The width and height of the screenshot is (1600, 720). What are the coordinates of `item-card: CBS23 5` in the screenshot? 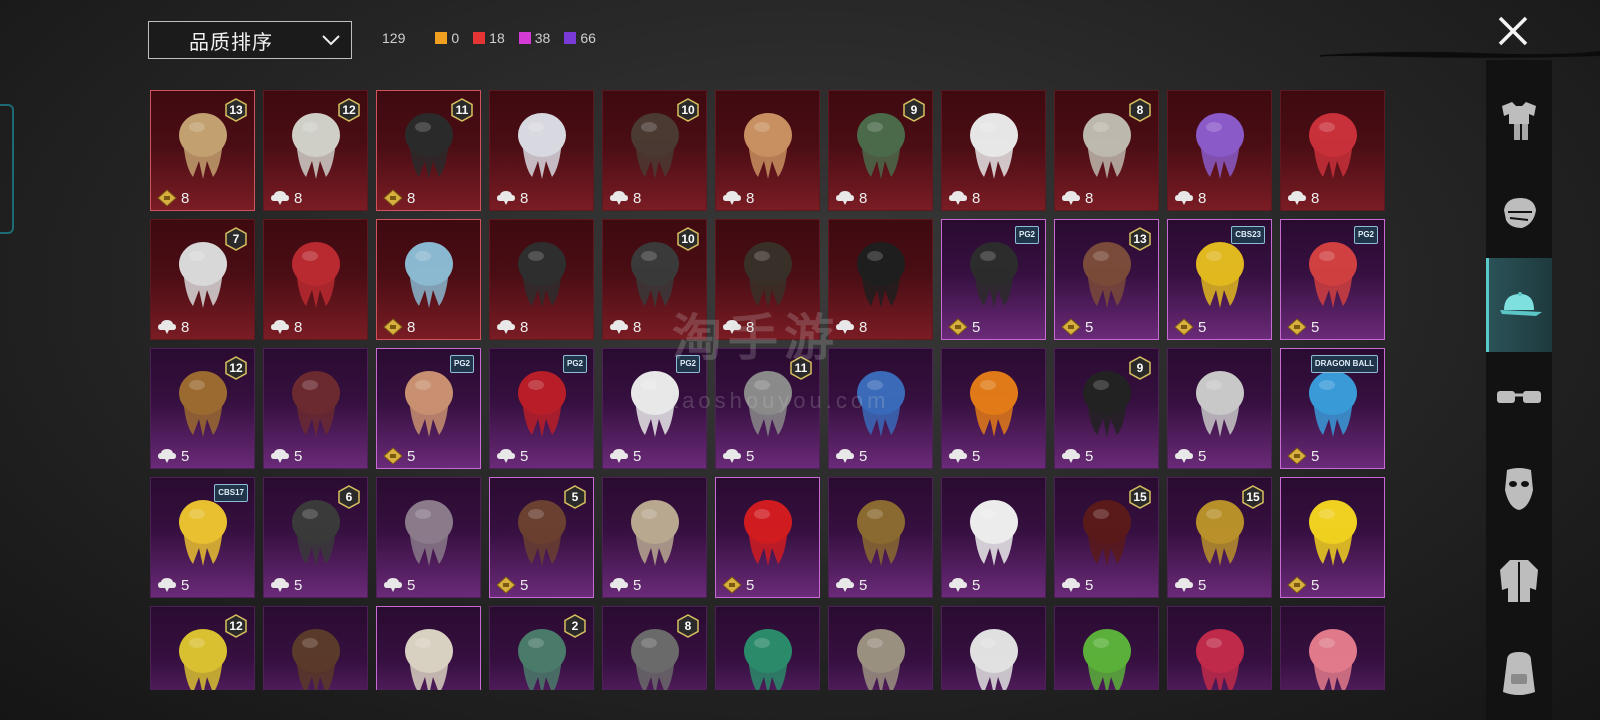 It's located at (1219, 279).